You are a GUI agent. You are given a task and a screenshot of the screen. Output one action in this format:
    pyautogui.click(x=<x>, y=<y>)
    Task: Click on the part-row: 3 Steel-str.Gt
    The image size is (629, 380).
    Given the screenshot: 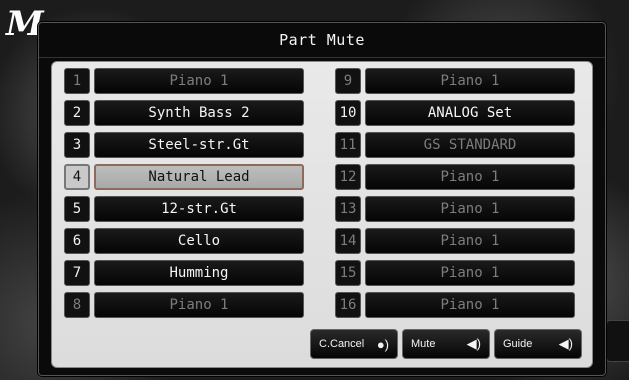 What is the action you would take?
    pyautogui.click(x=184, y=146)
    